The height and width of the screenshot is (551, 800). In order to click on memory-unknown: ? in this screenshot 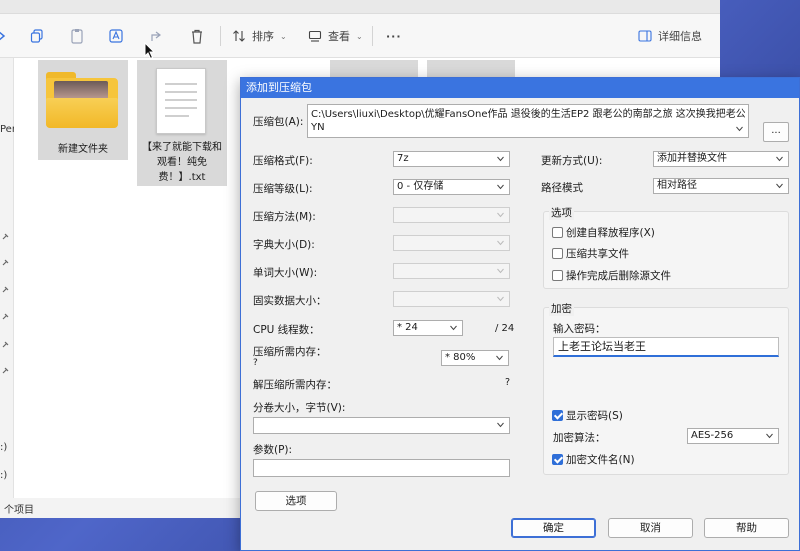, I will do `click(255, 363)`.